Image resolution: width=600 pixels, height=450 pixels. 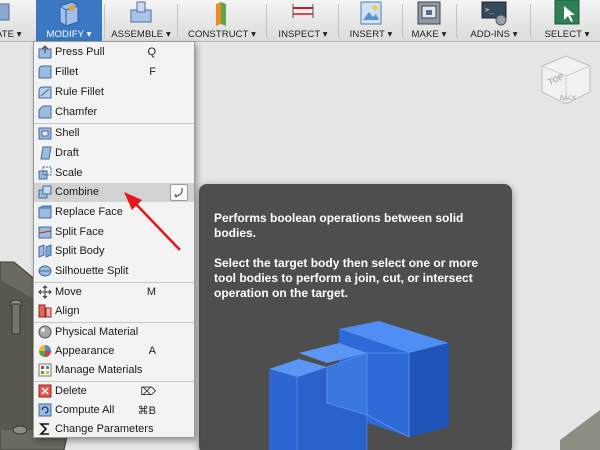 What do you see at coordinates (79, 232) in the screenshot?
I see `menu-item-label: Split Face` at bounding box center [79, 232].